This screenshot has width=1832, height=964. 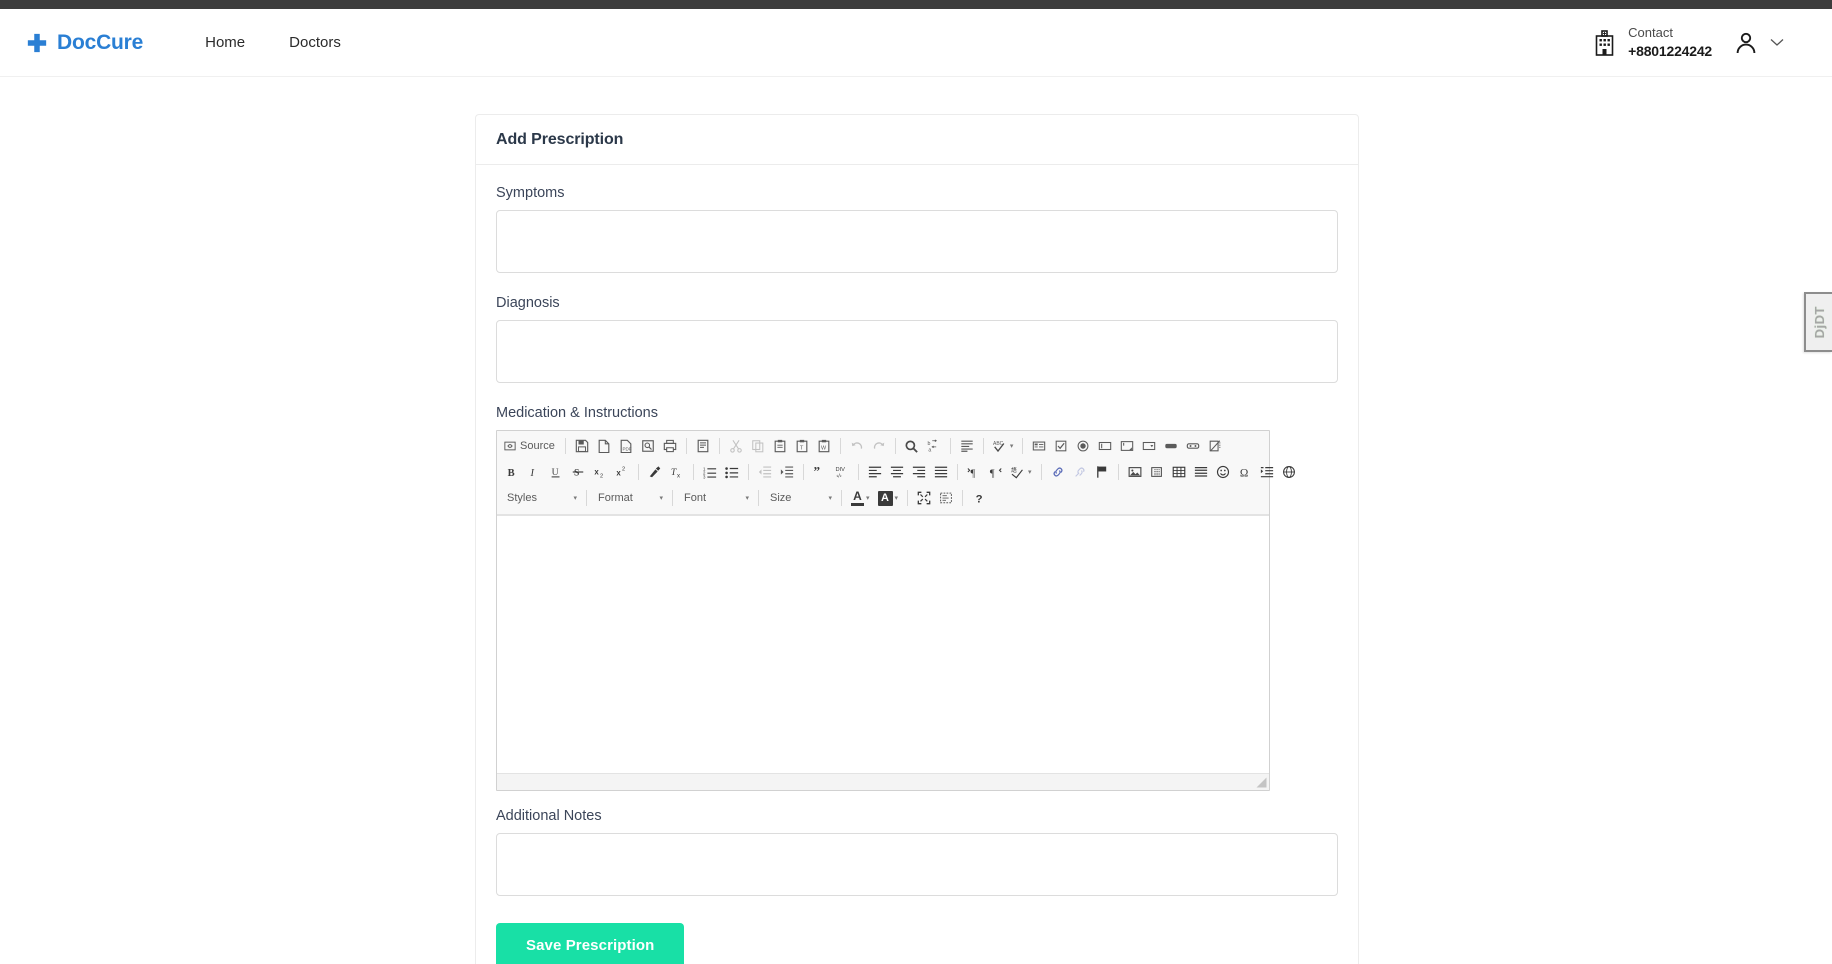 I want to click on select-all-icon, so click(x=967, y=446).